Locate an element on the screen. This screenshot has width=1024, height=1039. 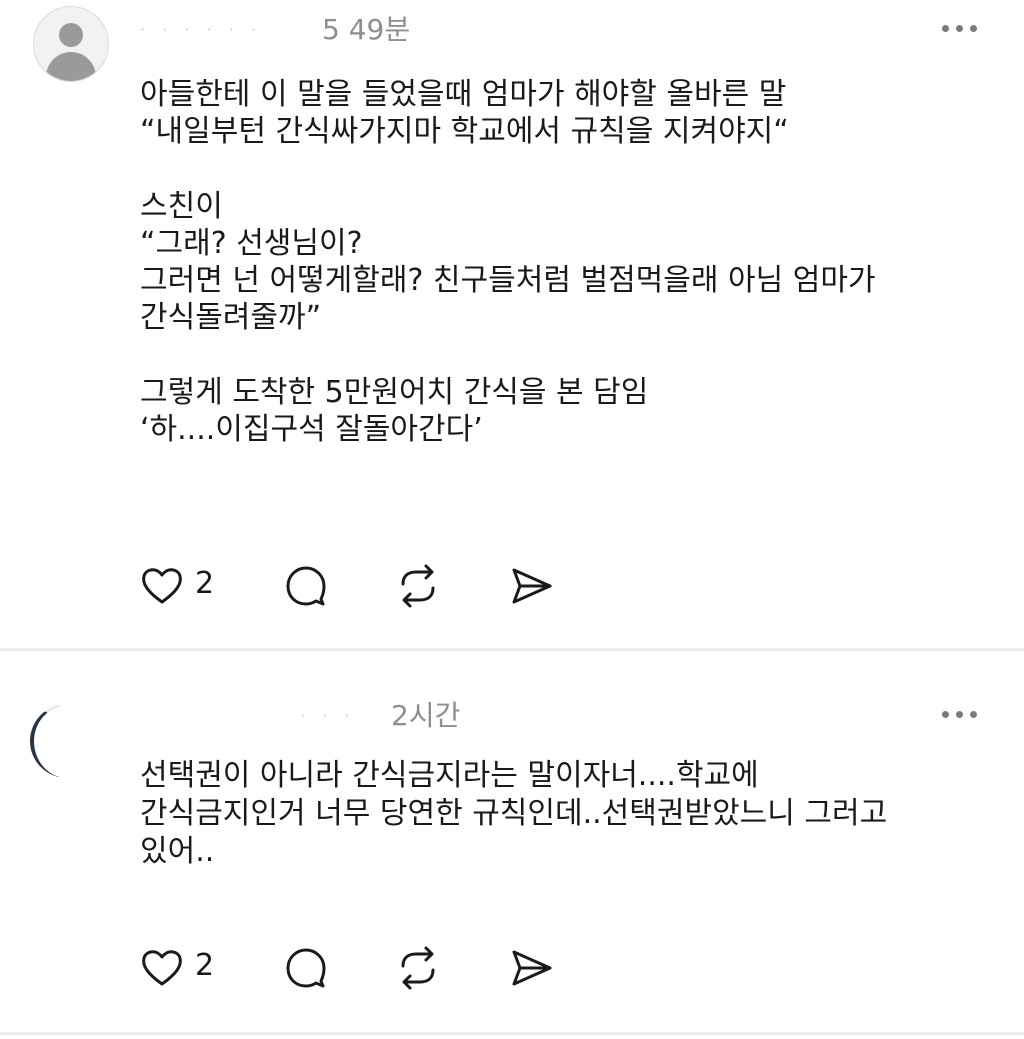
avatar-body-shape is located at coordinates (71, 66).